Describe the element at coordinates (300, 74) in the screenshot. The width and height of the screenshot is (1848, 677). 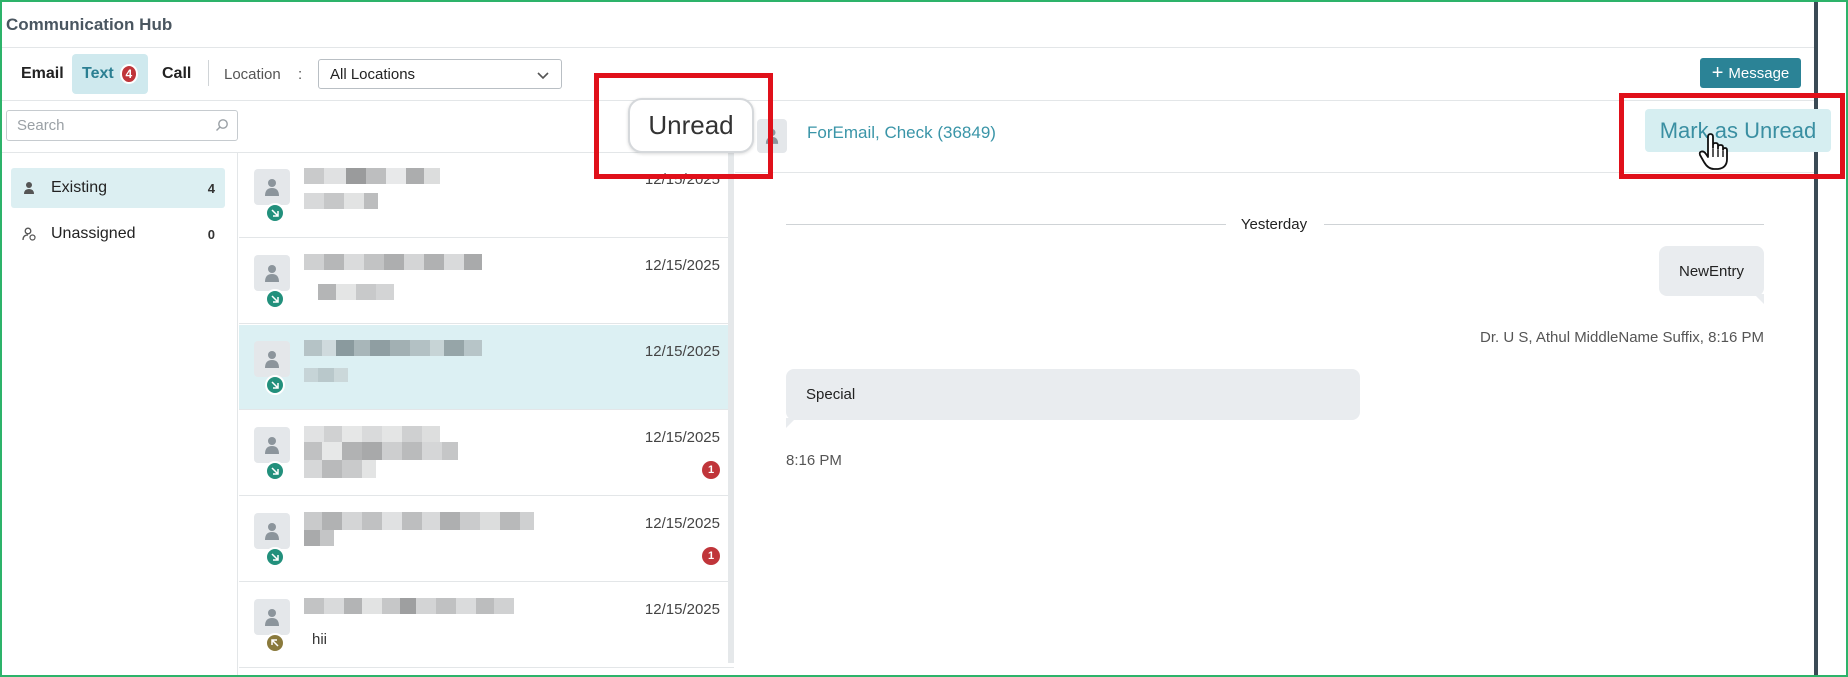
I see `location-colon: :` at that location.